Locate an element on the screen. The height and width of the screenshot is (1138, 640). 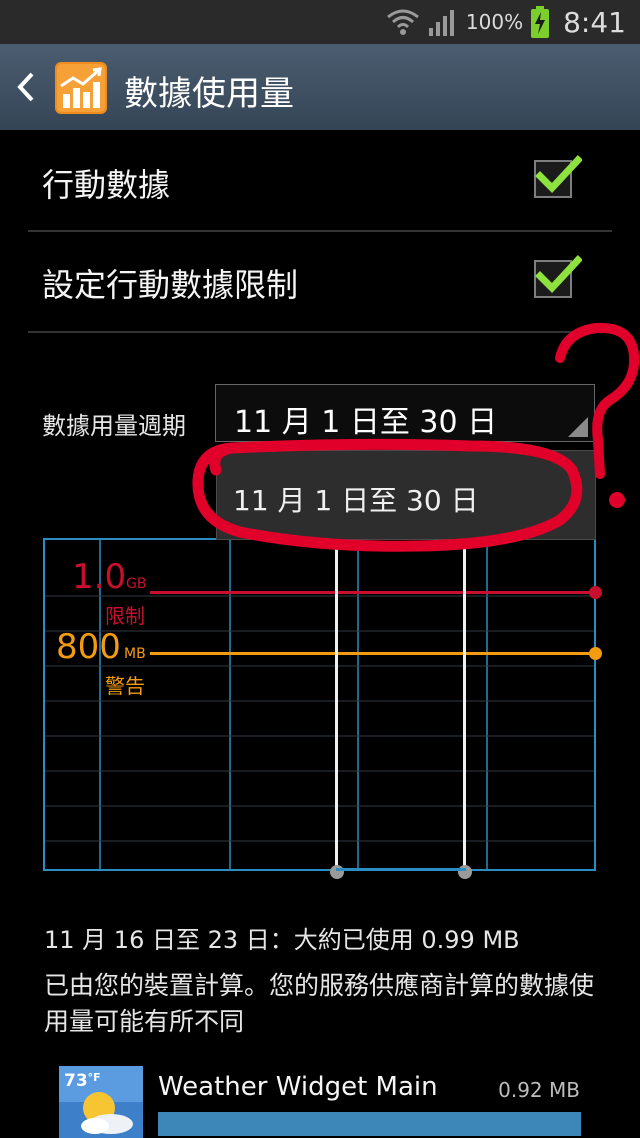
usage-disclaimer: 已由您的裝置計算。您的服務供應商計算的數據使用量可能有所不同 is located at coordinates (319, 1003).